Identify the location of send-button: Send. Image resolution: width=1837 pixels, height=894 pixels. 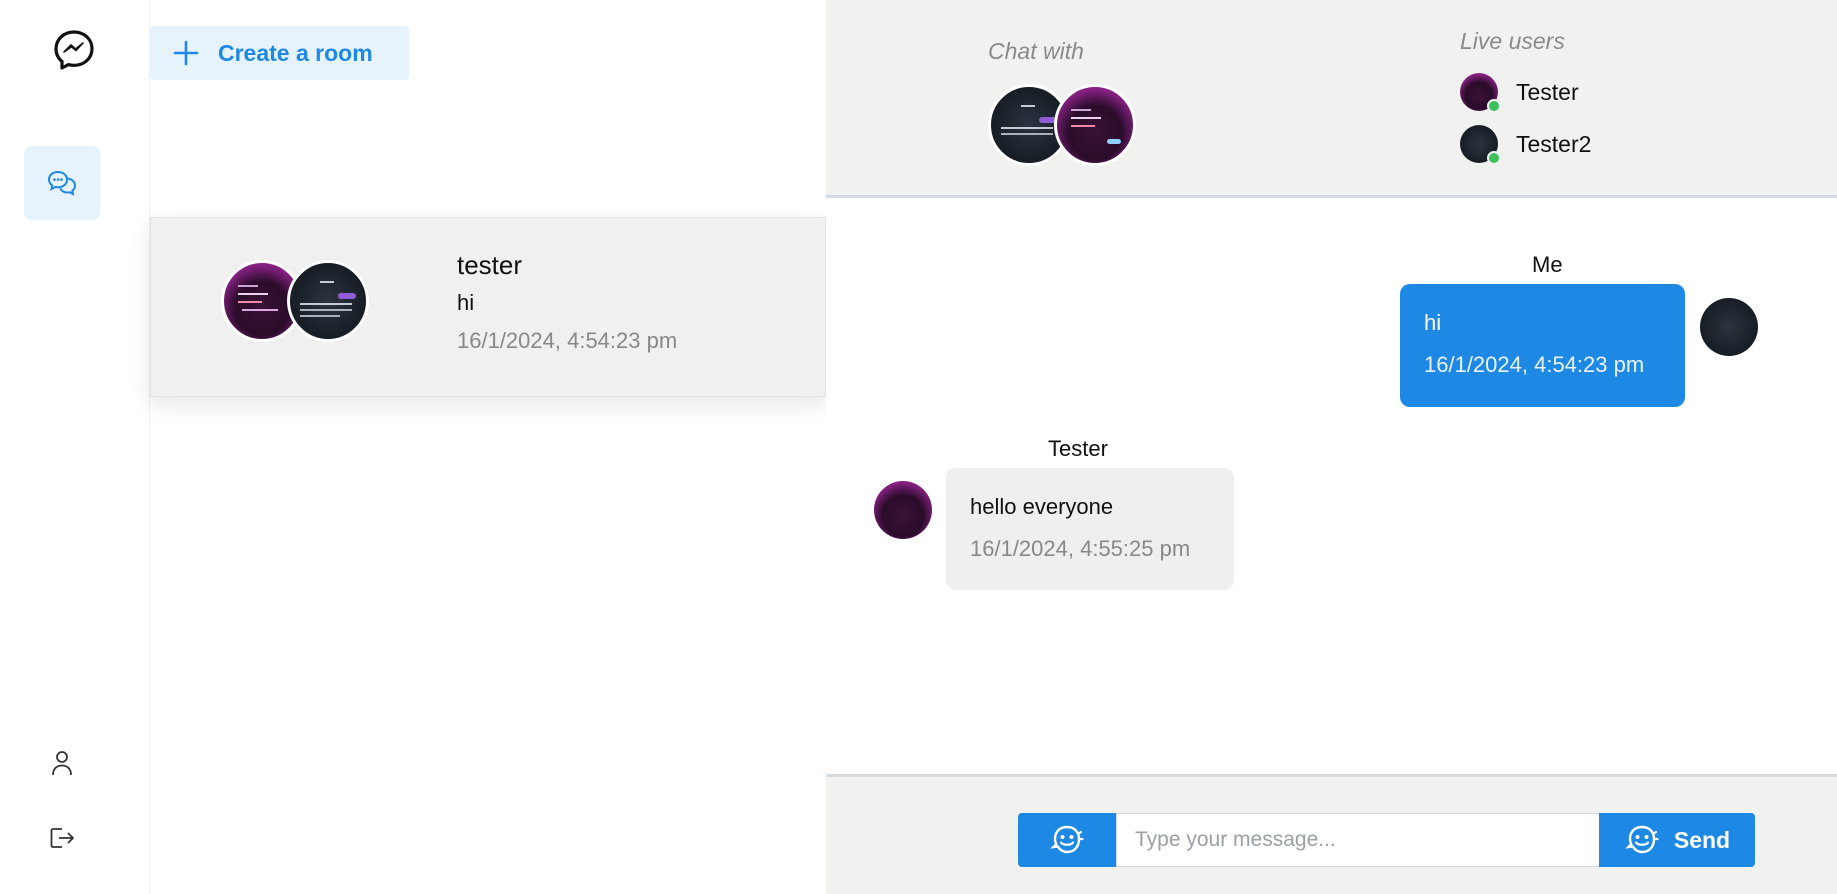
(1677, 840).